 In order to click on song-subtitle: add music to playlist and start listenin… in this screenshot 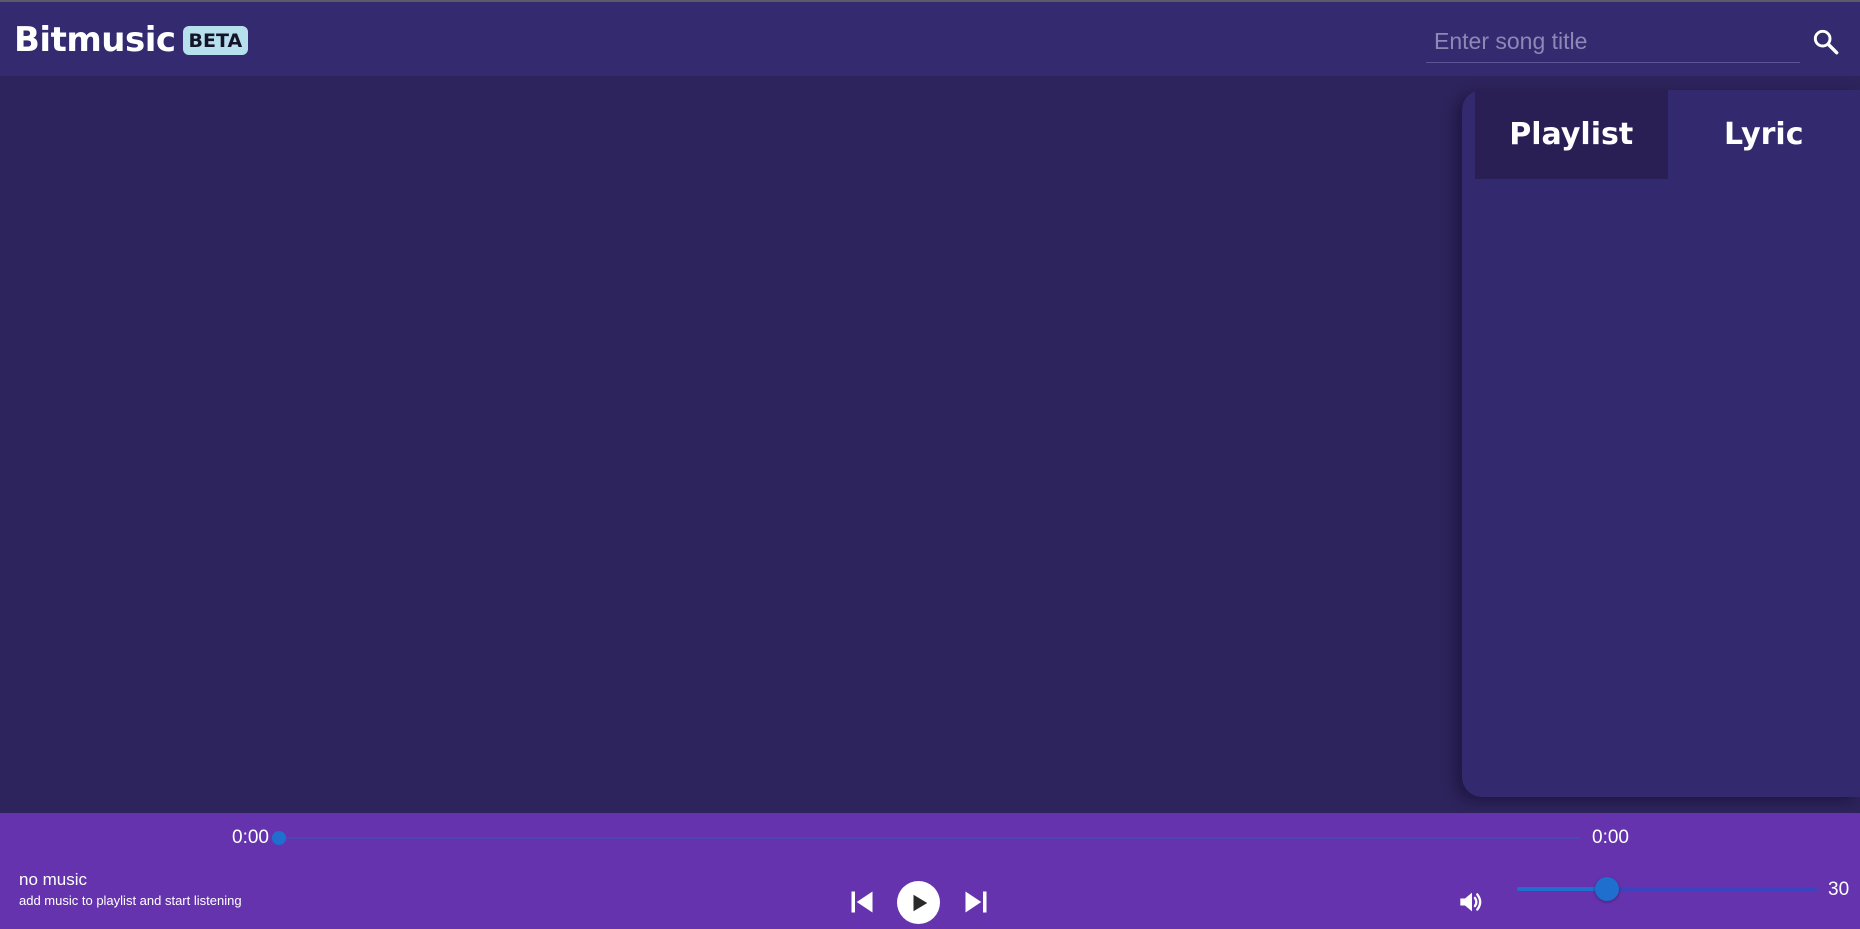, I will do `click(130, 900)`.